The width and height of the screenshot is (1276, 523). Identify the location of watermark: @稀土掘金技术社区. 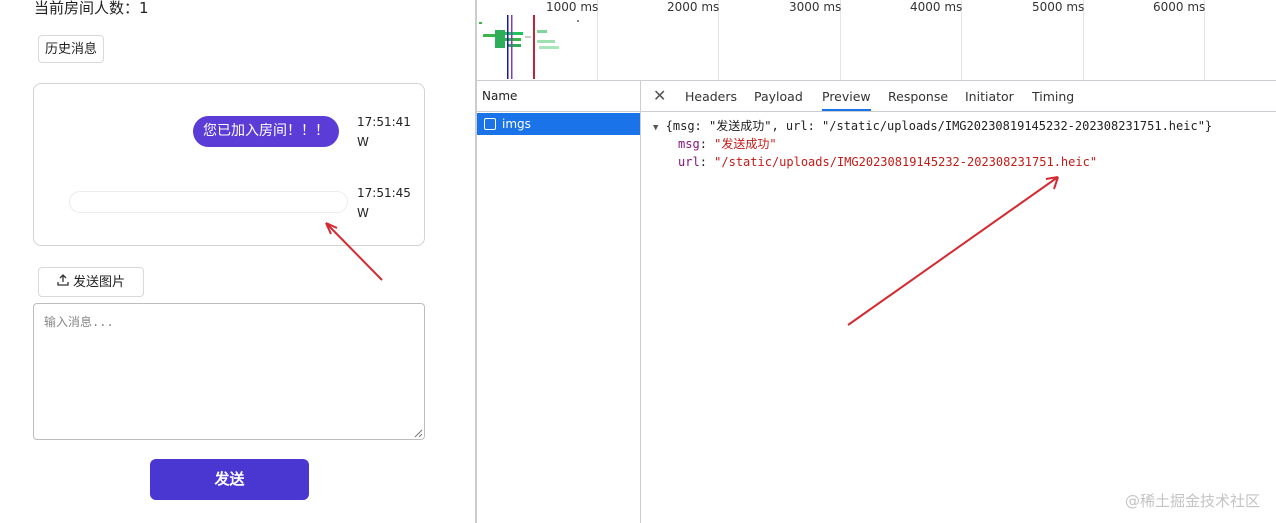
(1192, 501).